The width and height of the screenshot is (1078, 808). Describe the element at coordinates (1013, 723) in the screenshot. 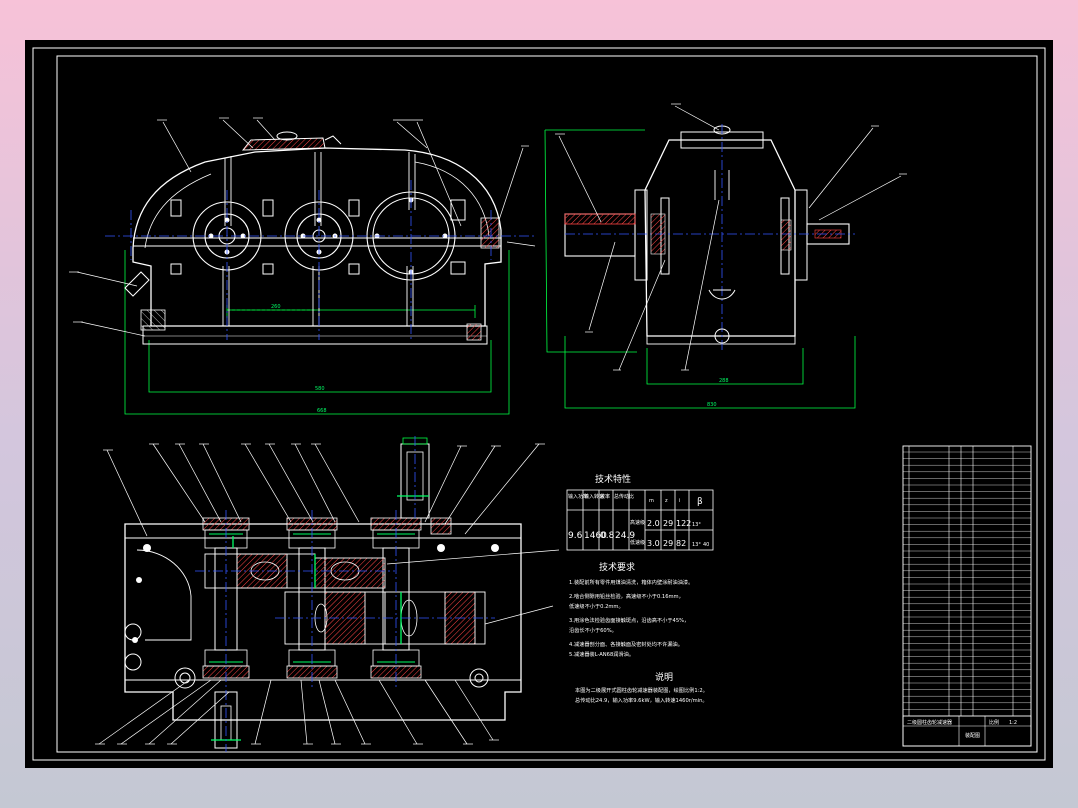

I see `title-label-scale-value: 1:2` at that location.